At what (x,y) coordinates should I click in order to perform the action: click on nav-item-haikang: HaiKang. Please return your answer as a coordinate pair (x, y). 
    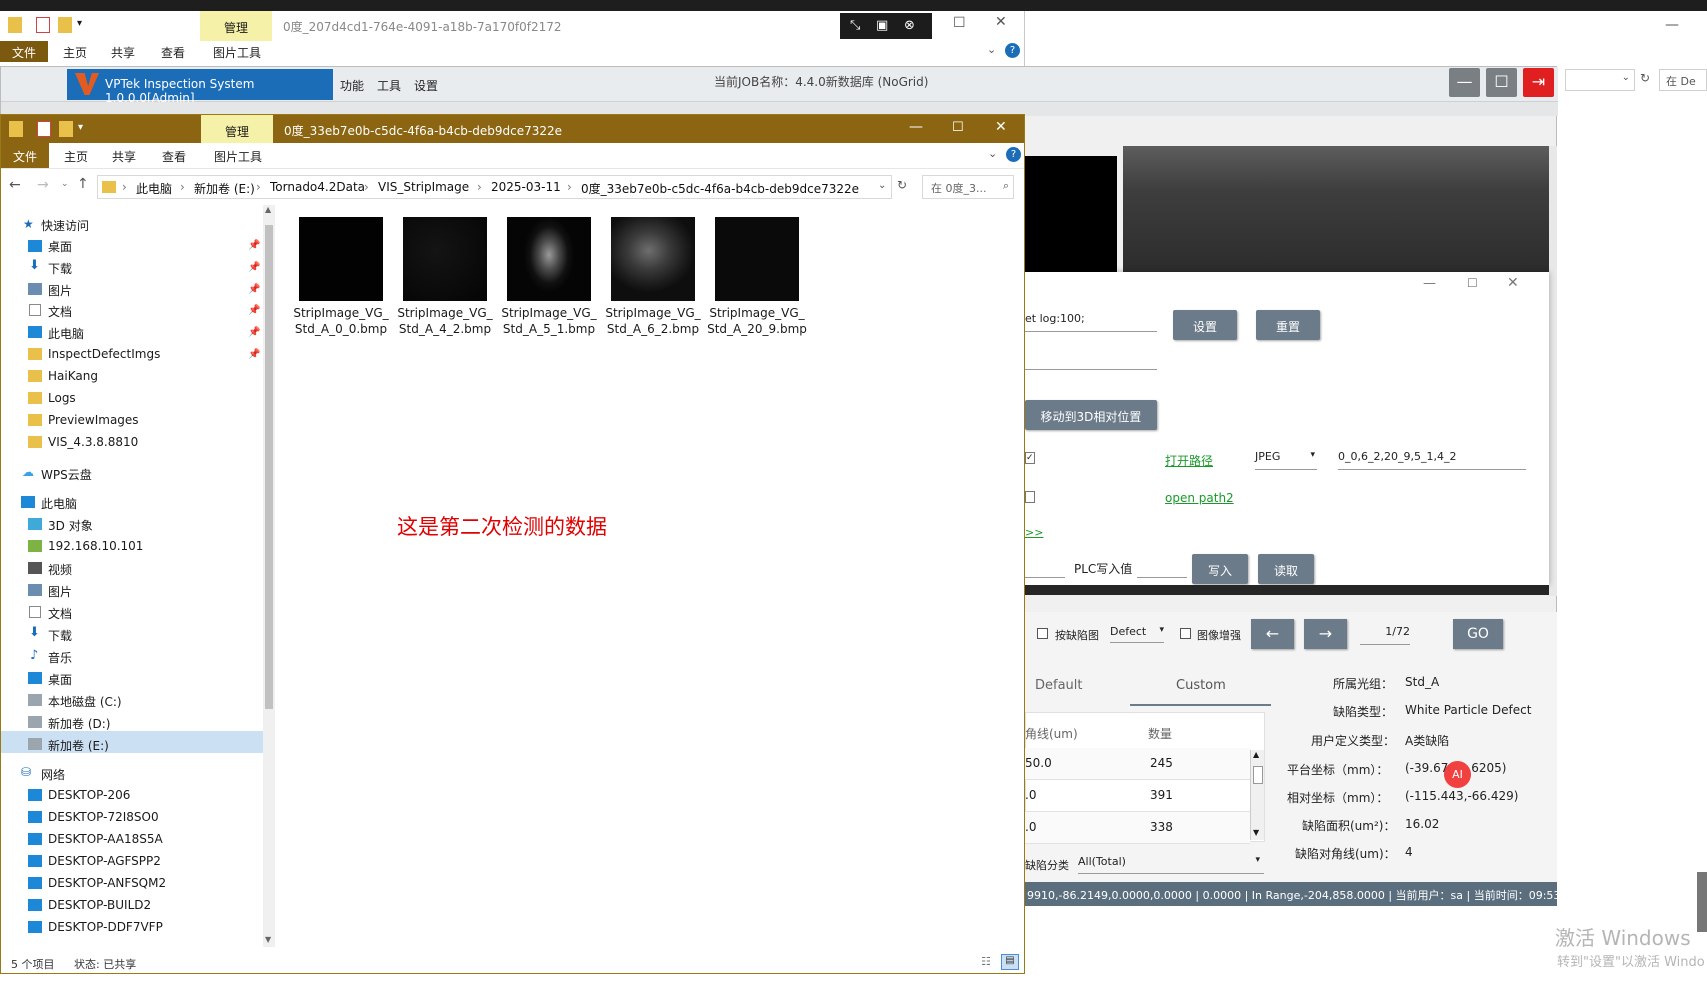
    Looking at the image, I should click on (73, 376).